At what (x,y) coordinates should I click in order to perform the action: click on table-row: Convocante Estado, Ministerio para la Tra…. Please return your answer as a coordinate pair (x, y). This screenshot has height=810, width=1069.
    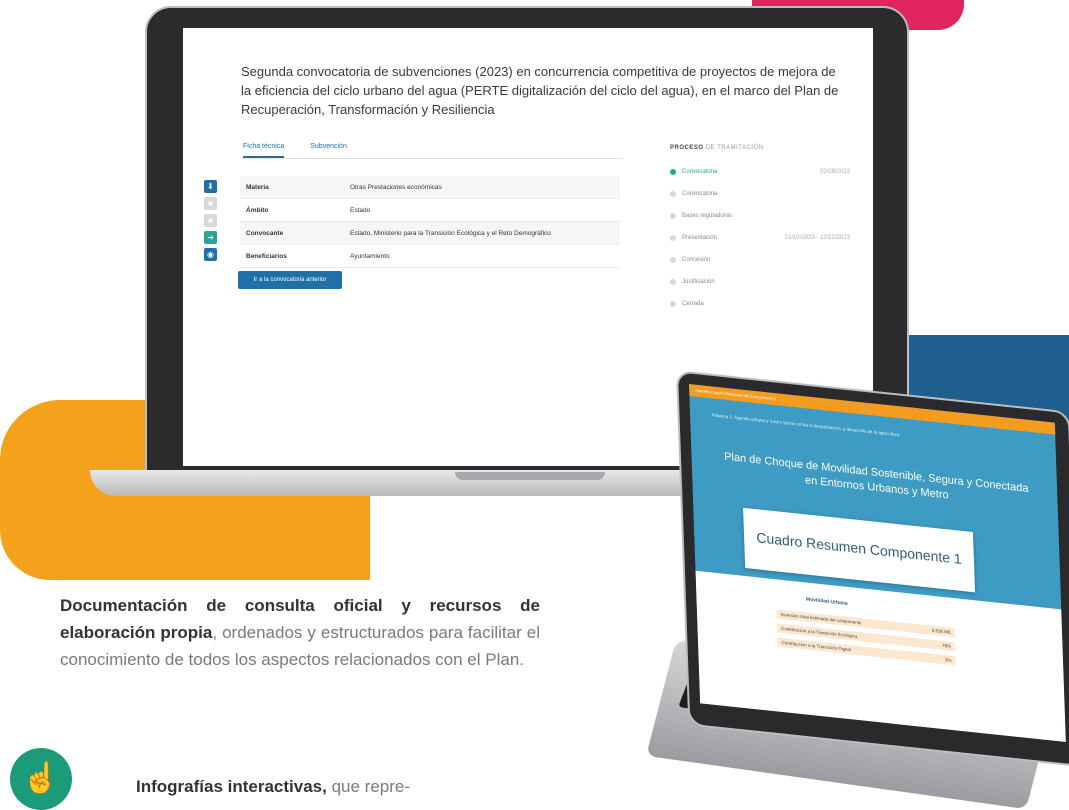
    Looking at the image, I should click on (430, 233).